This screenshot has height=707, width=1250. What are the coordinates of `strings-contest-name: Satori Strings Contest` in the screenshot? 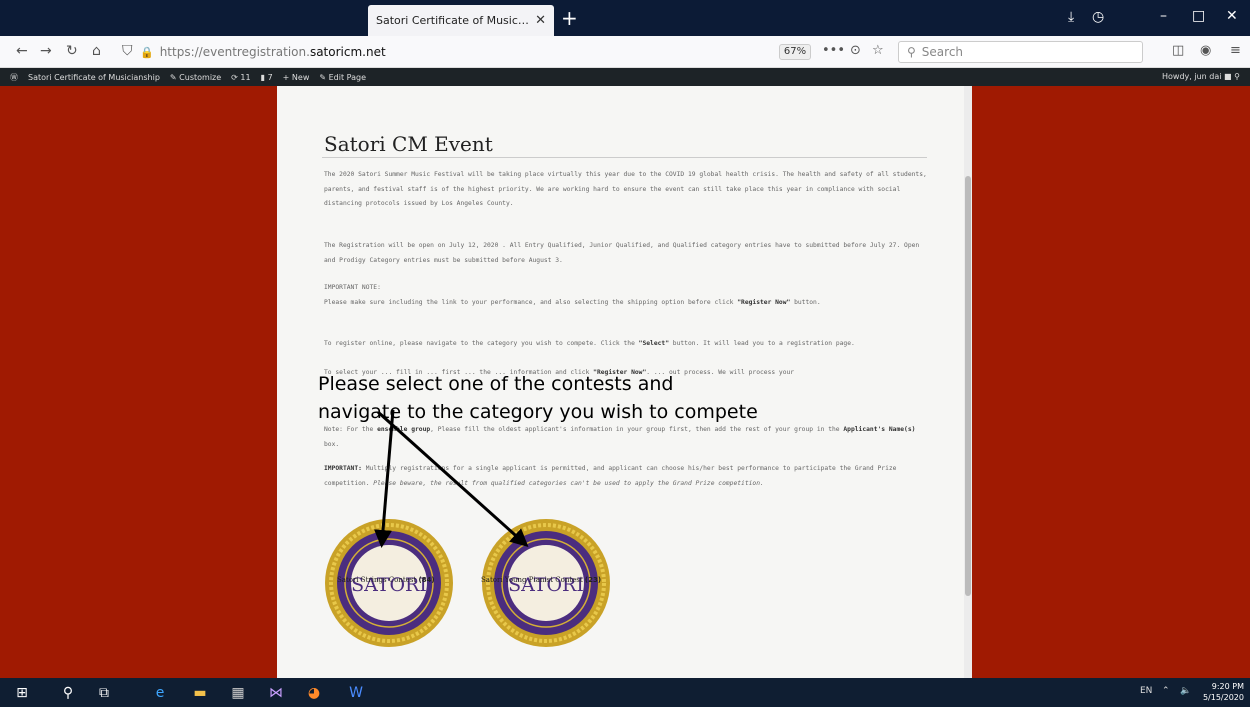 It's located at (378, 580).